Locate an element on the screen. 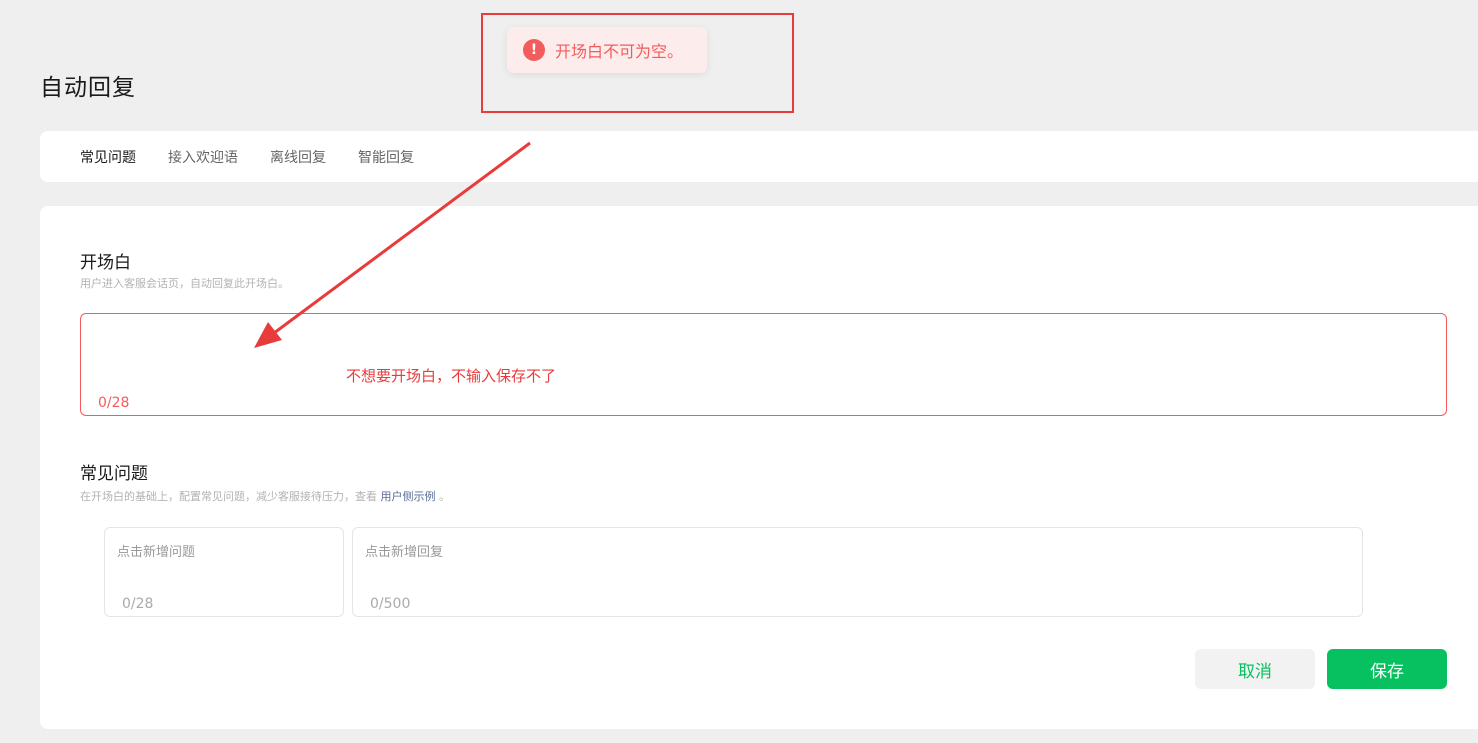  question-input: 点击新增问题 0/28 is located at coordinates (224, 572).